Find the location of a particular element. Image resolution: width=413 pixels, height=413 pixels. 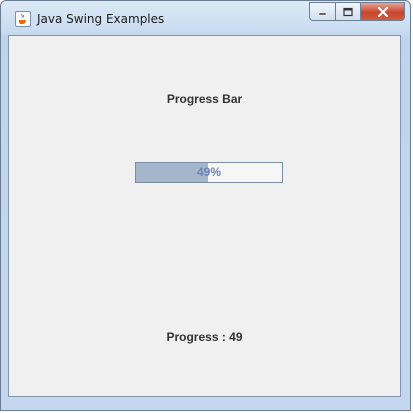

maximize-button is located at coordinates (348, 11).